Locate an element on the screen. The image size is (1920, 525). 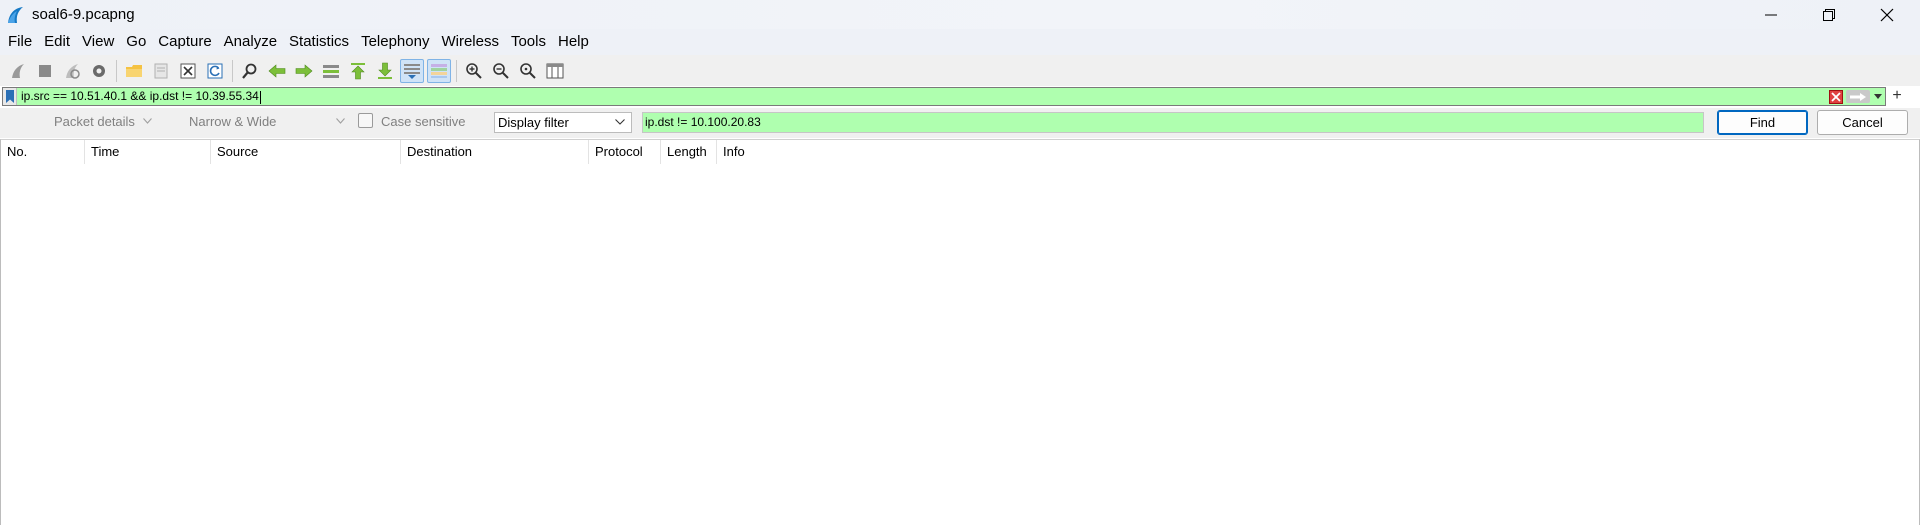
find-packet-button is located at coordinates (250, 71).